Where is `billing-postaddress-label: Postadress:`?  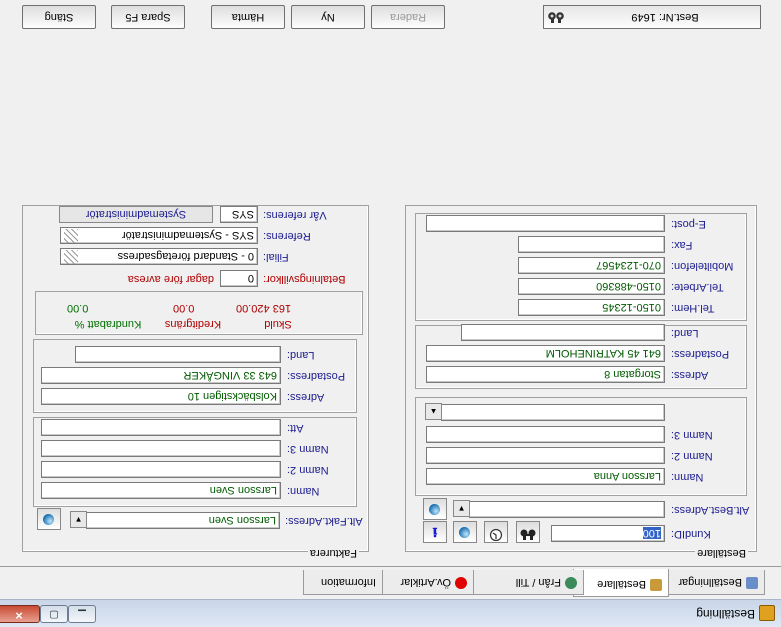 billing-postaddress-label: Postadress: is located at coordinates (316, 376).